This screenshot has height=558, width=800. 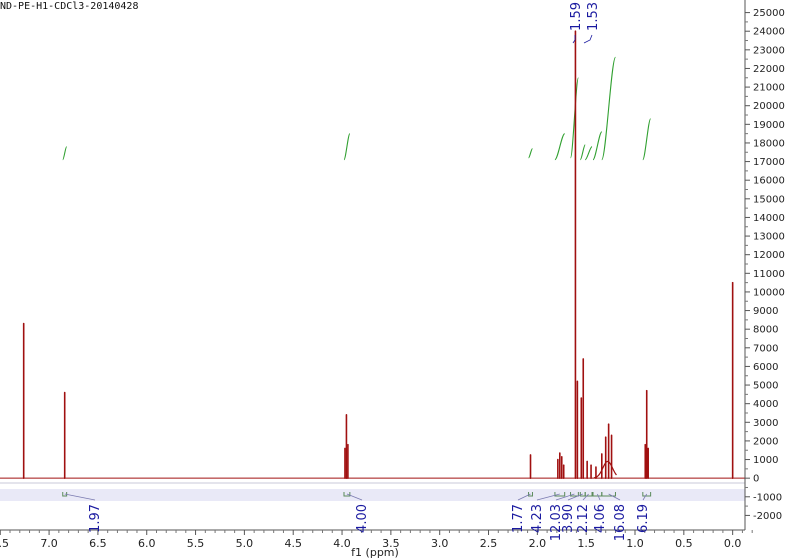 What do you see at coordinates (769, 162) in the screenshot?
I see `y-tick-label: 17000` at bounding box center [769, 162].